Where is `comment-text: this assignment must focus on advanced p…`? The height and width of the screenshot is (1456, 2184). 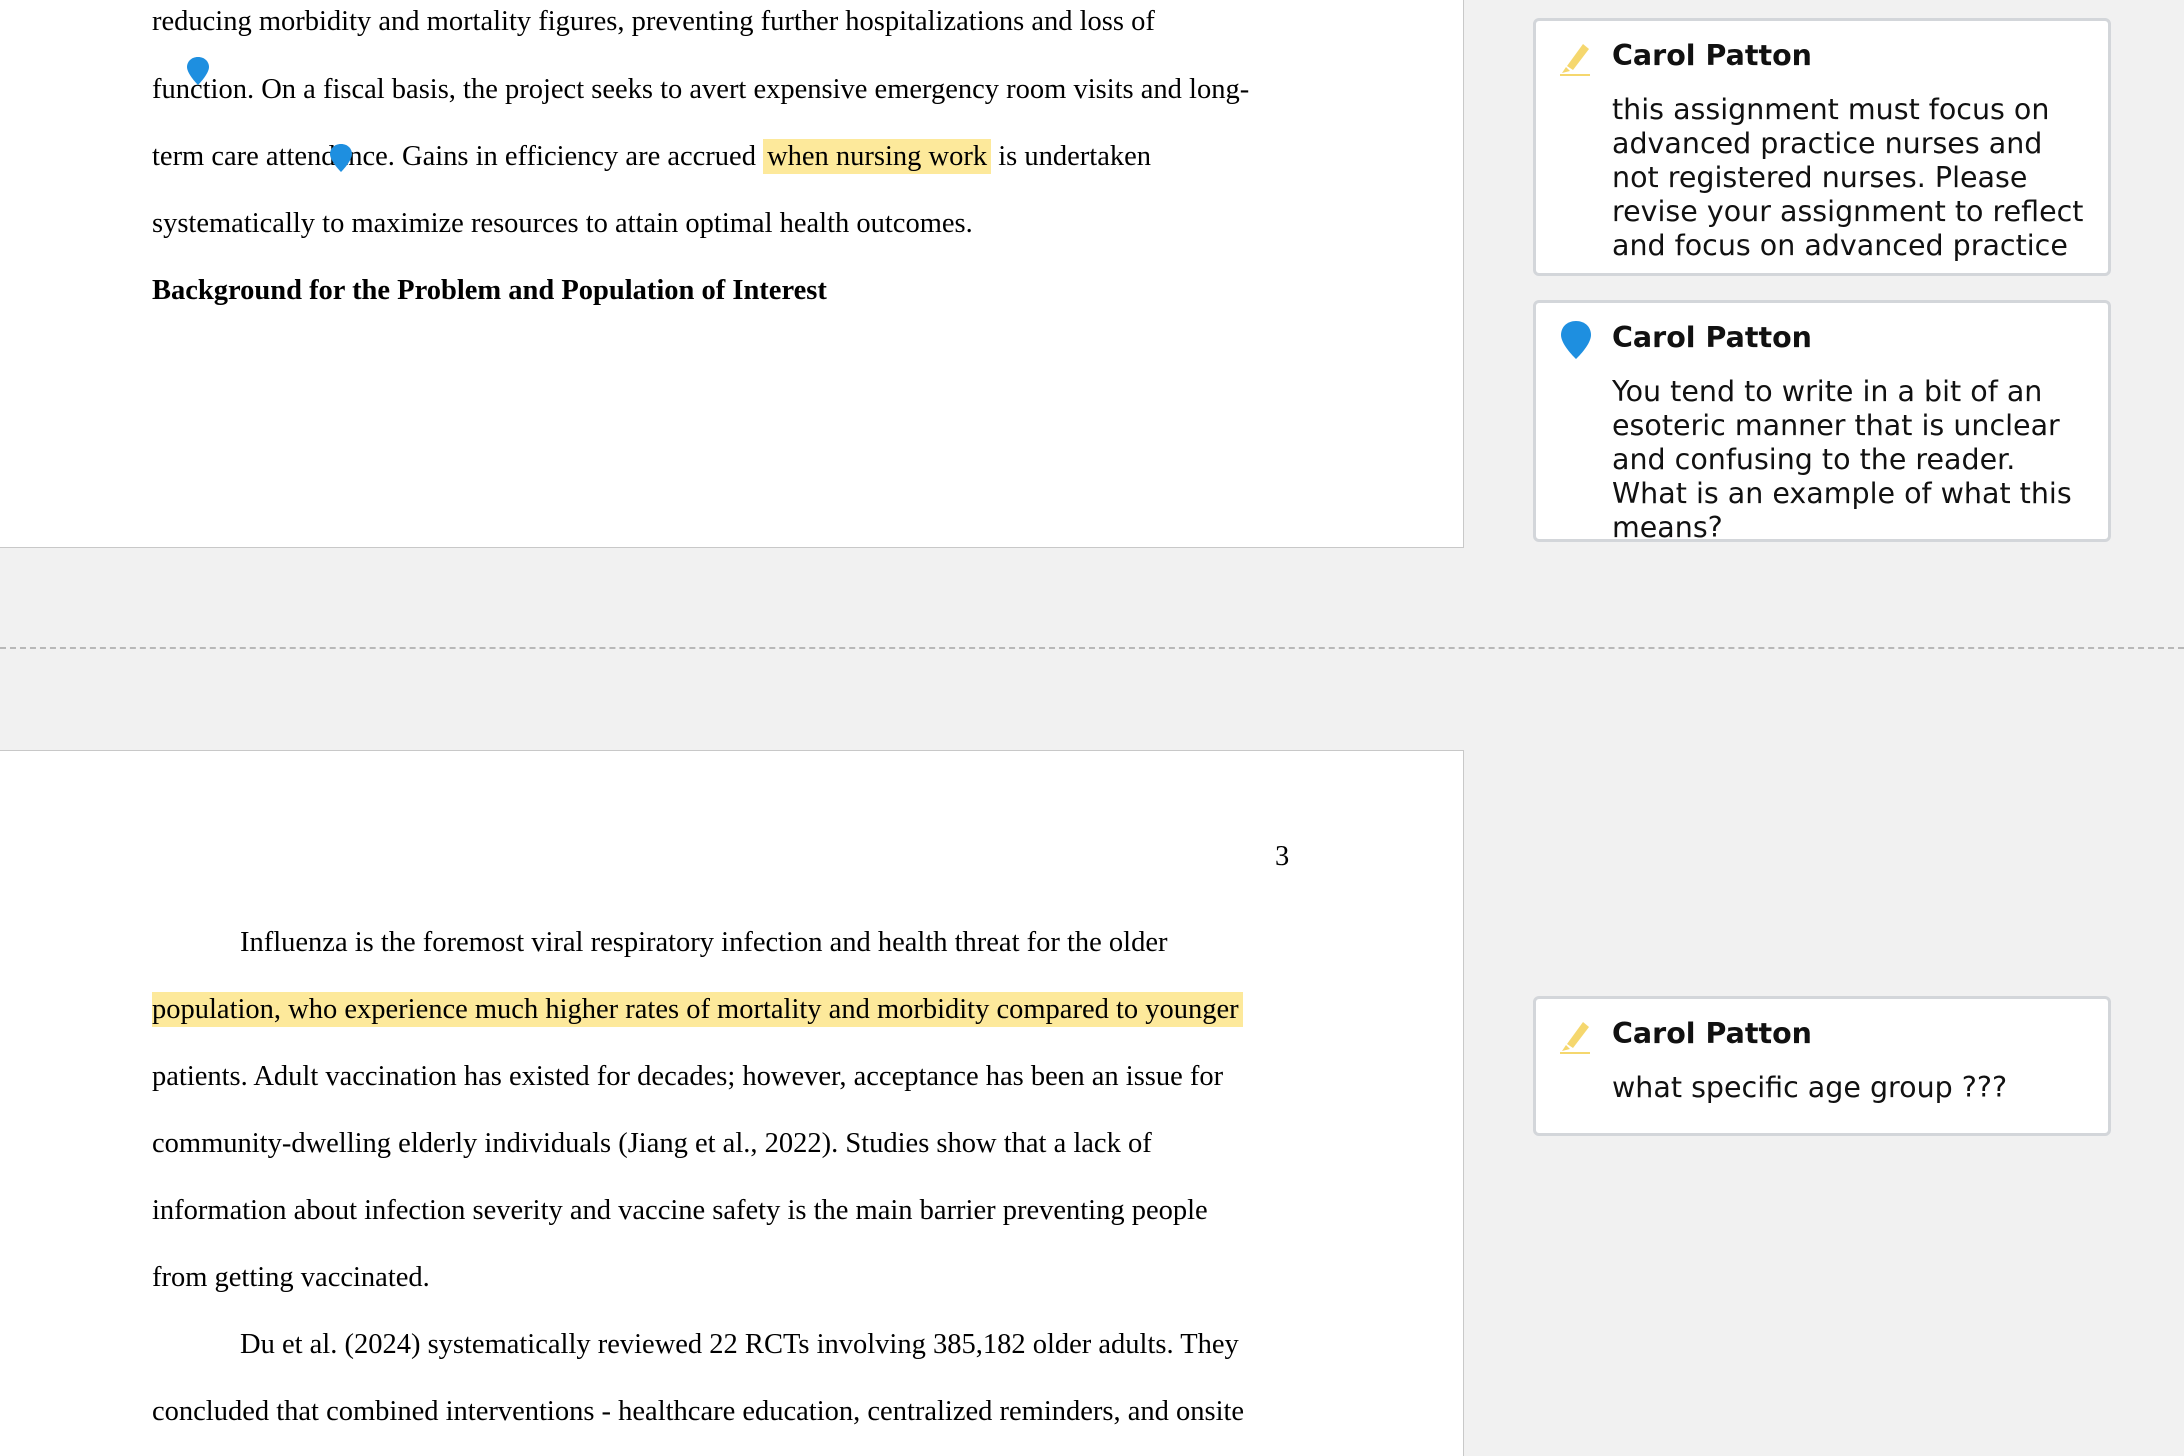 comment-text: this assignment must focus on advanced p… is located at coordinates (1848, 178).